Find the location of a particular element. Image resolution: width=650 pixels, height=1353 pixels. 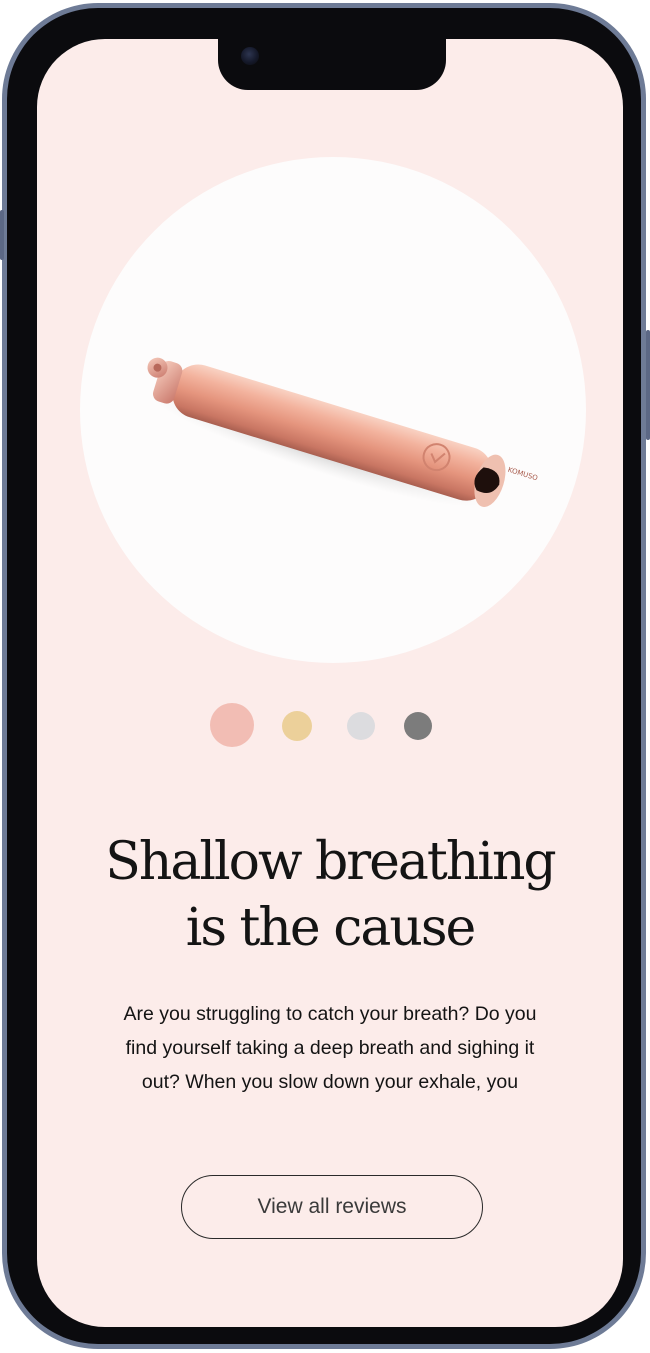

swatch-gold is located at coordinates (297, 726).